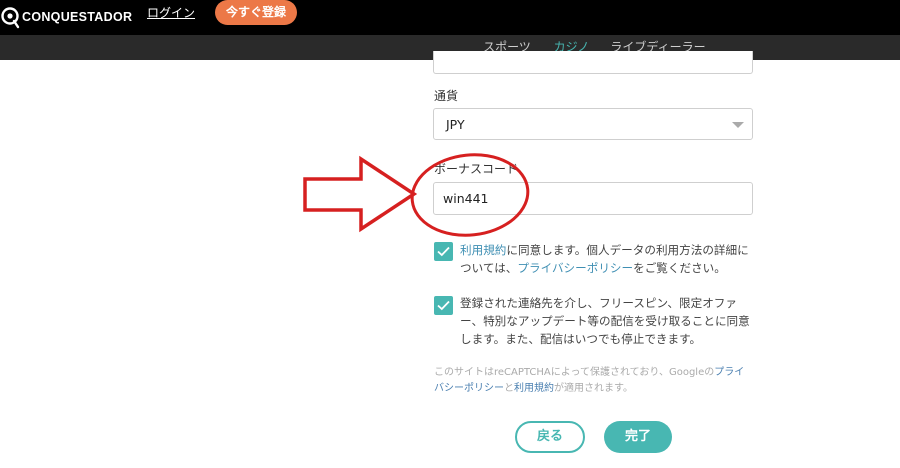 The image size is (900, 468). What do you see at coordinates (446, 96) in the screenshot?
I see `currency-label: 通貨` at bounding box center [446, 96].